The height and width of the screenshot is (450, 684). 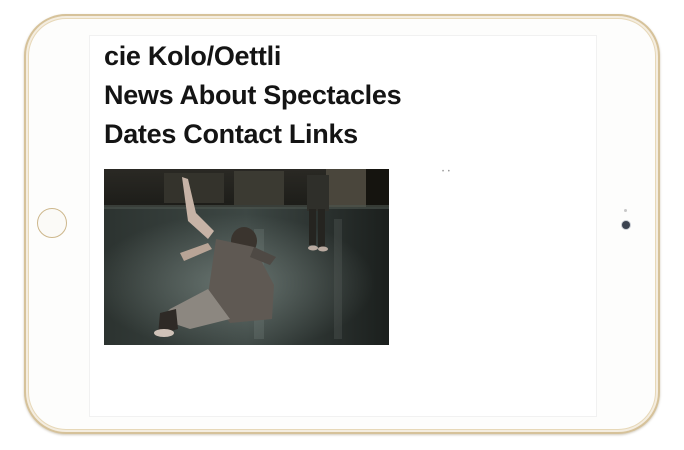 I want to click on nav-row-1: News About Spectacles, so click(x=253, y=95).